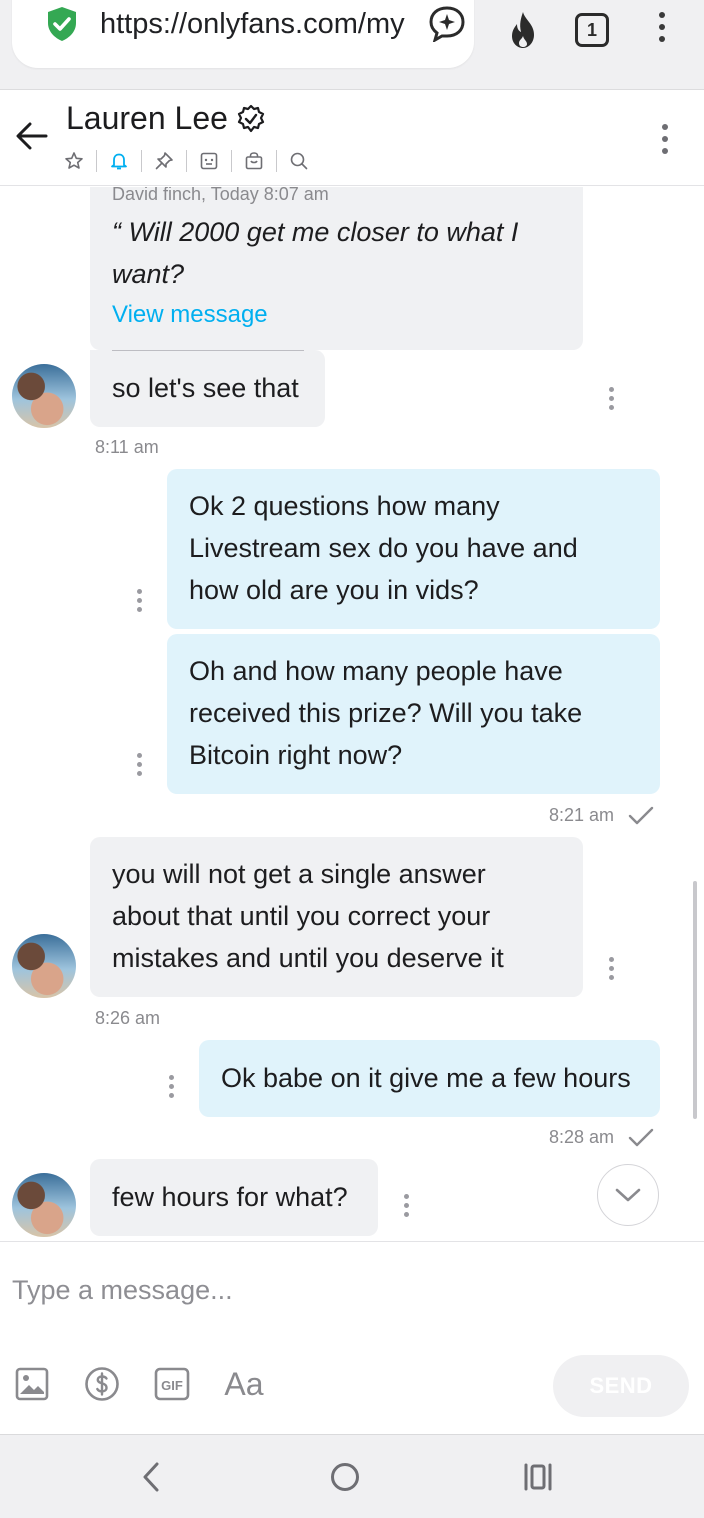 Image resolution: width=704 pixels, height=1518 pixels. What do you see at coordinates (538, 1477) in the screenshot?
I see `nav-recents-icon` at bounding box center [538, 1477].